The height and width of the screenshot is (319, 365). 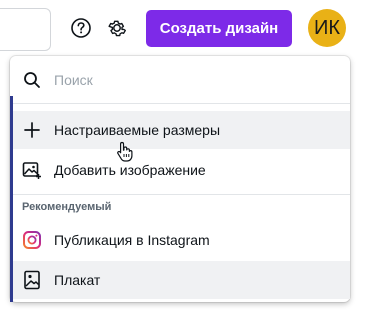 I want to click on menu-item-instagram-post: Публикация в Instagram, so click(x=180, y=240).